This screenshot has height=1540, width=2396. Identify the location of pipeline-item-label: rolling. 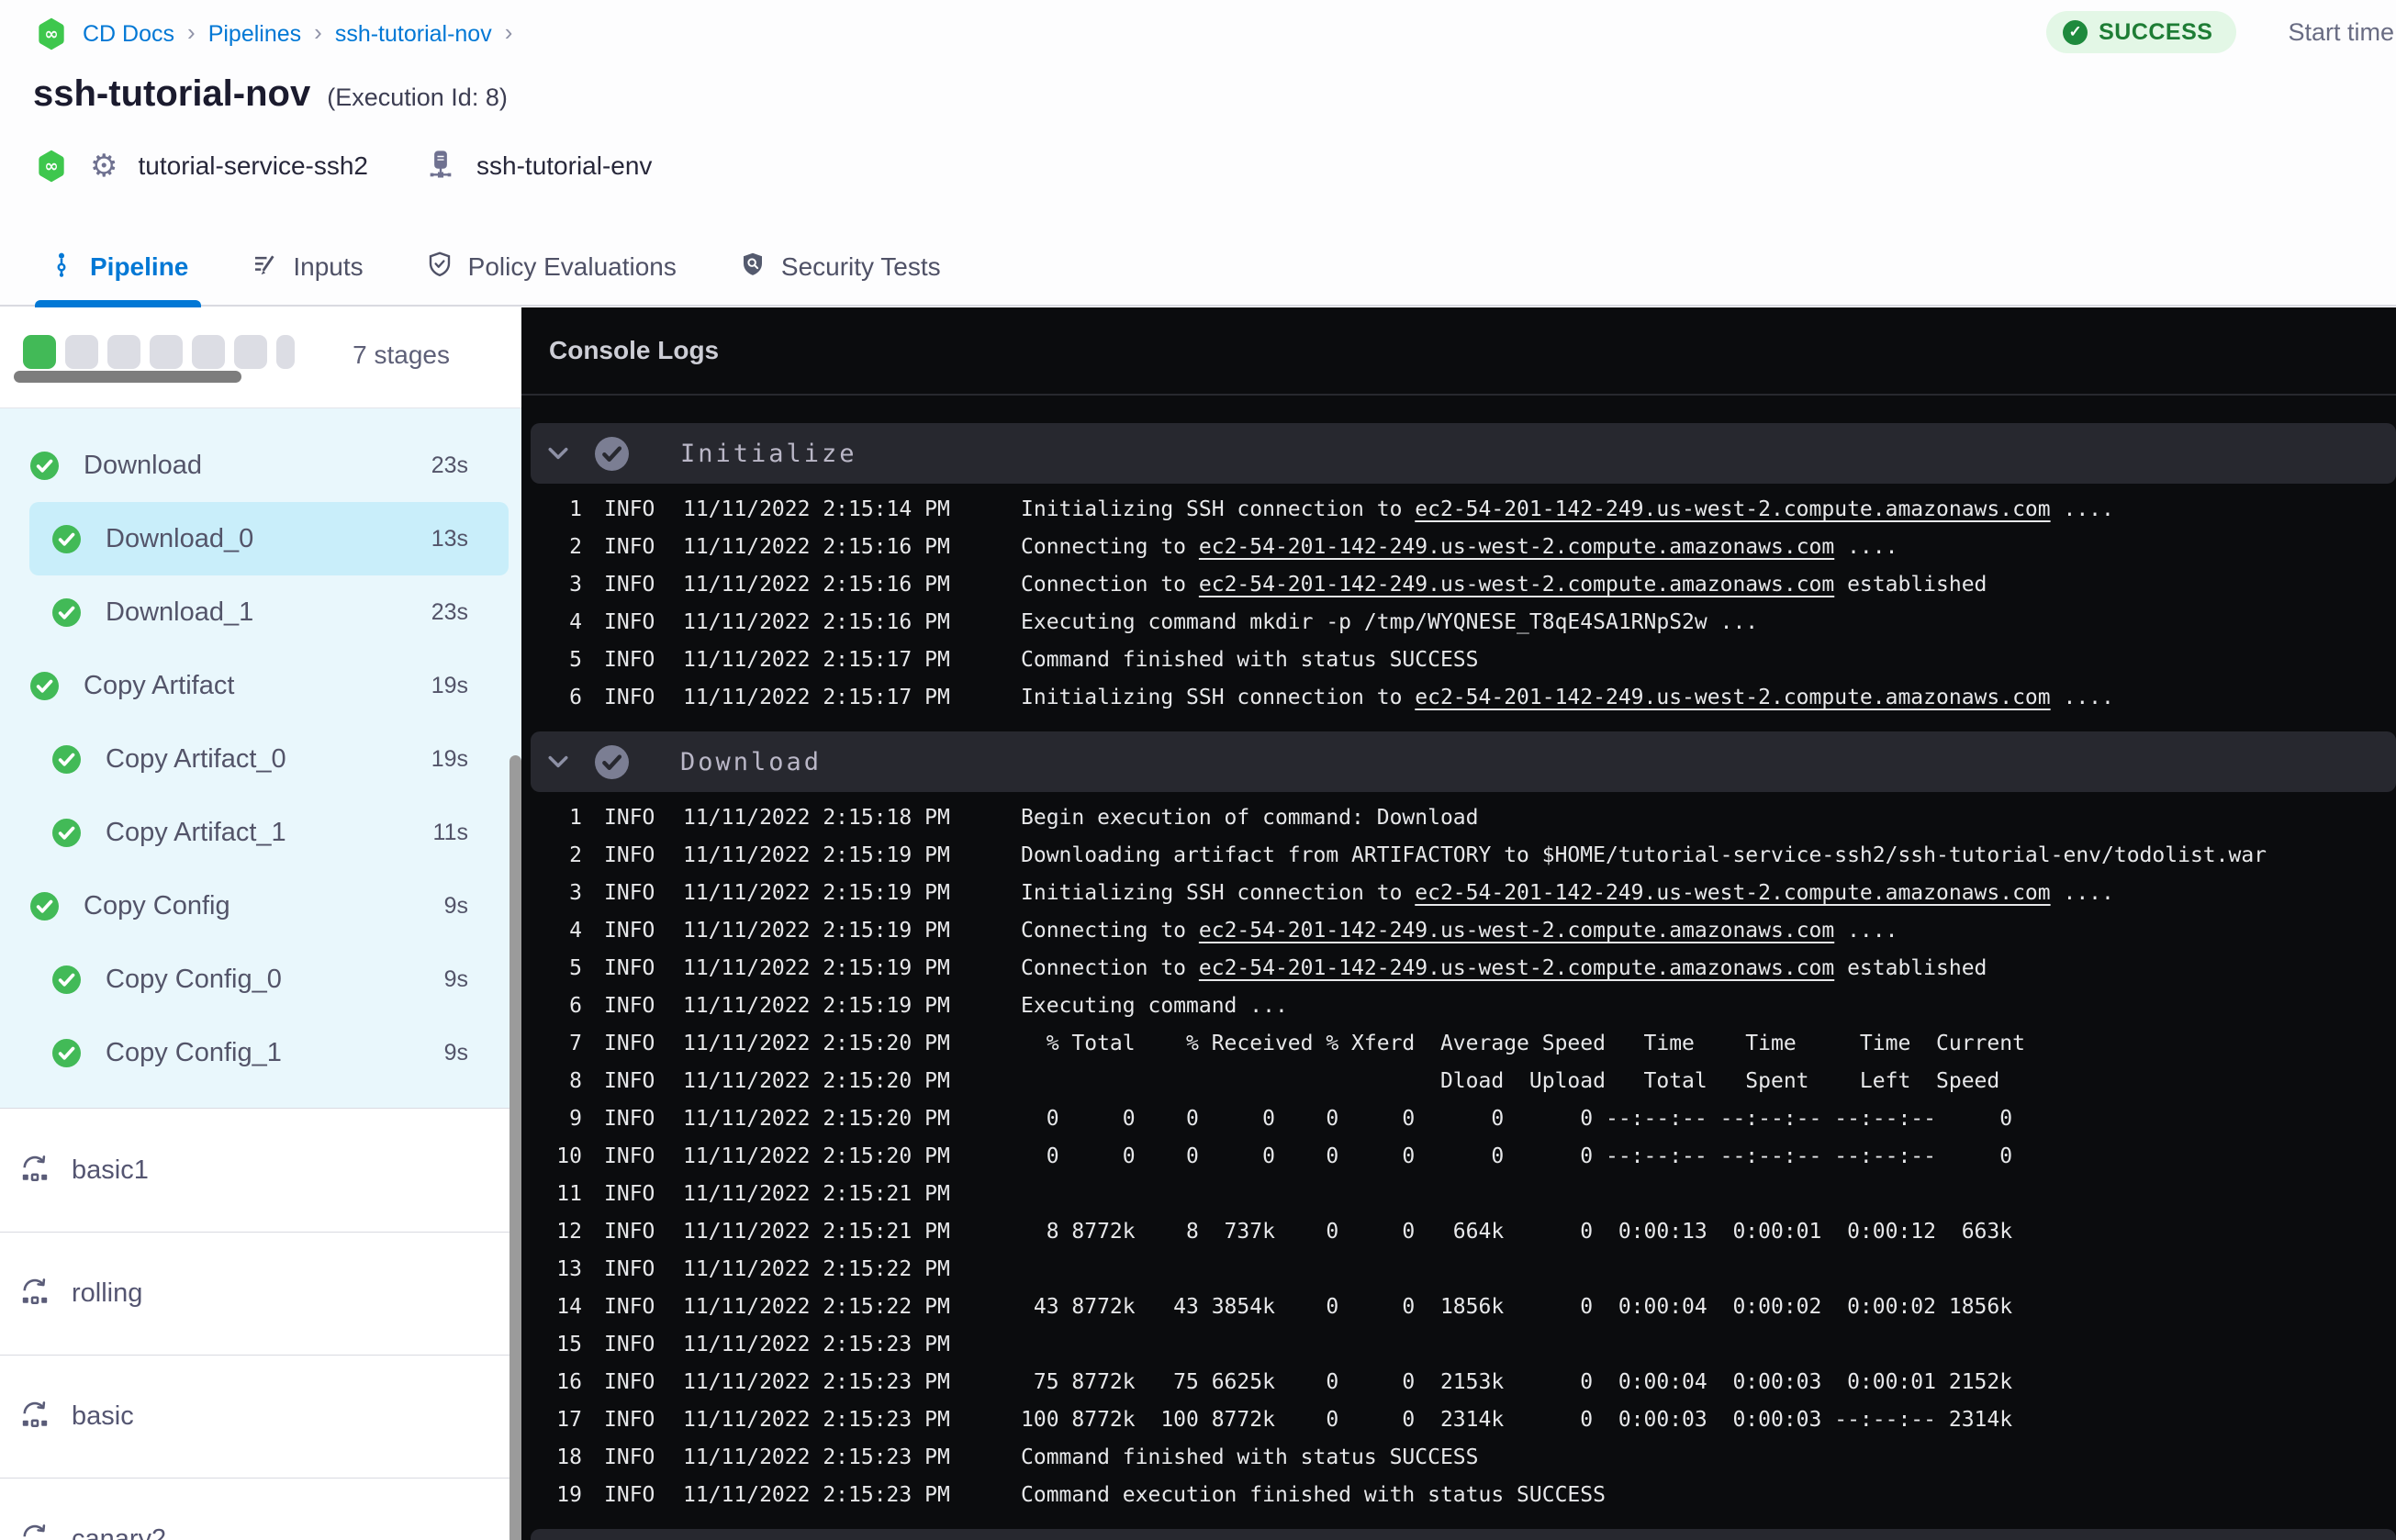
(108, 1293).